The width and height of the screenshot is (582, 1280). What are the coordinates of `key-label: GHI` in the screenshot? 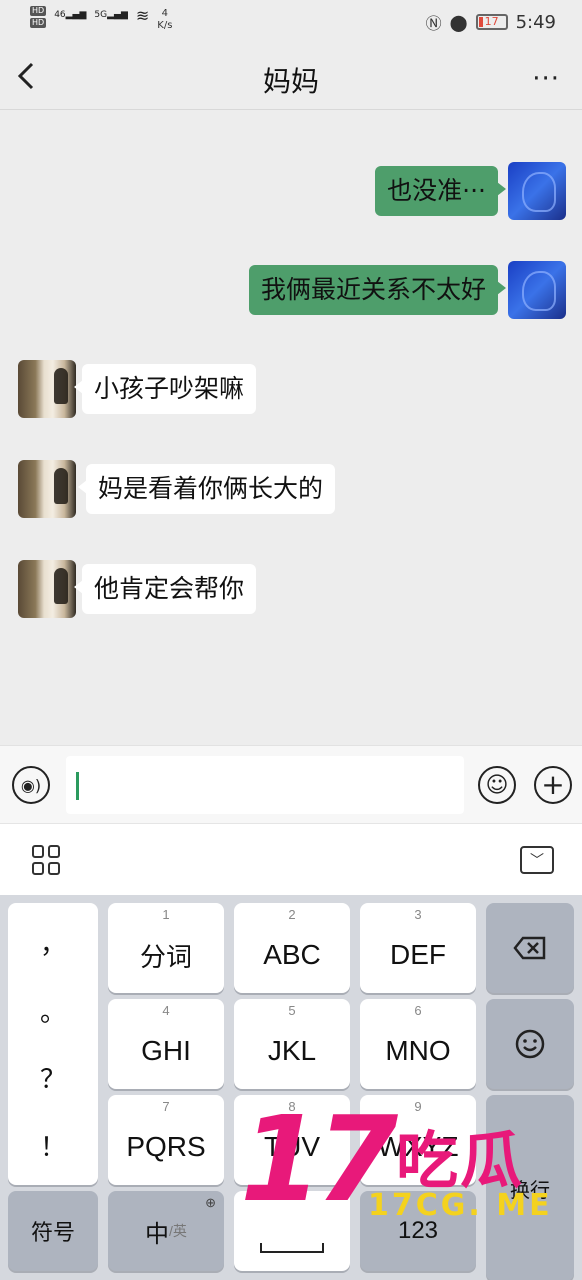 It's located at (166, 1050).